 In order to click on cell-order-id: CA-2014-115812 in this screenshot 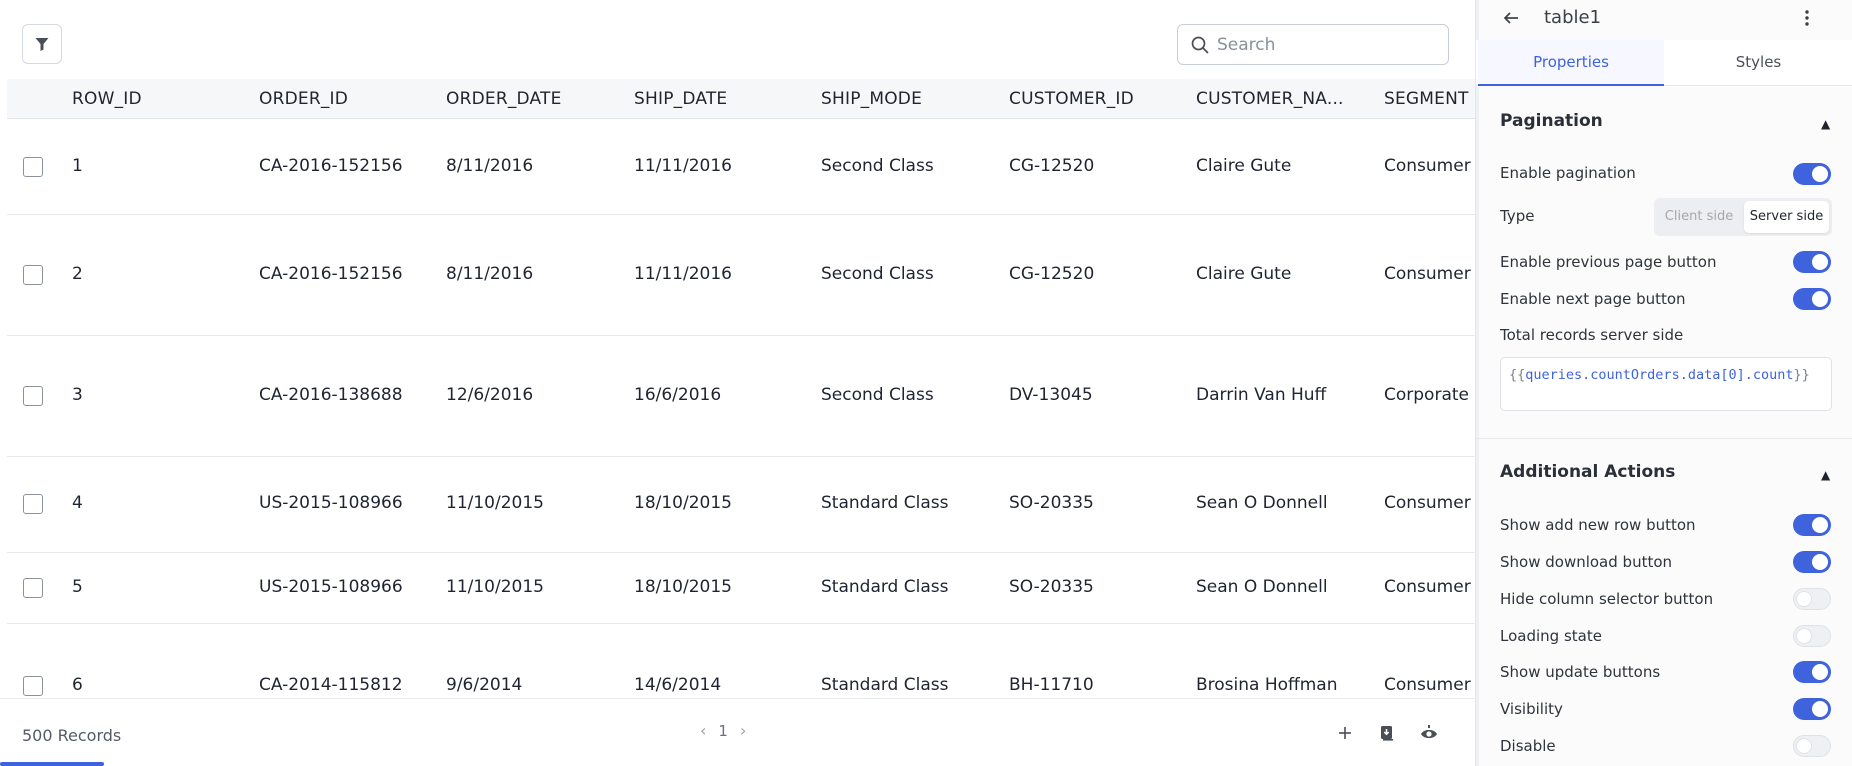, I will do `click(331, 685)`.